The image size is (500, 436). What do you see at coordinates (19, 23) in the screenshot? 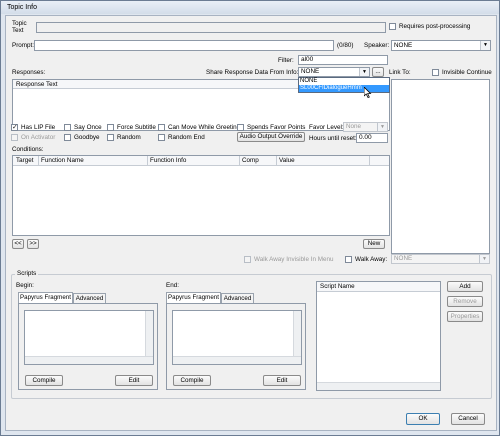
I see `topic-label: Topic` at bounding box center [19, 23].